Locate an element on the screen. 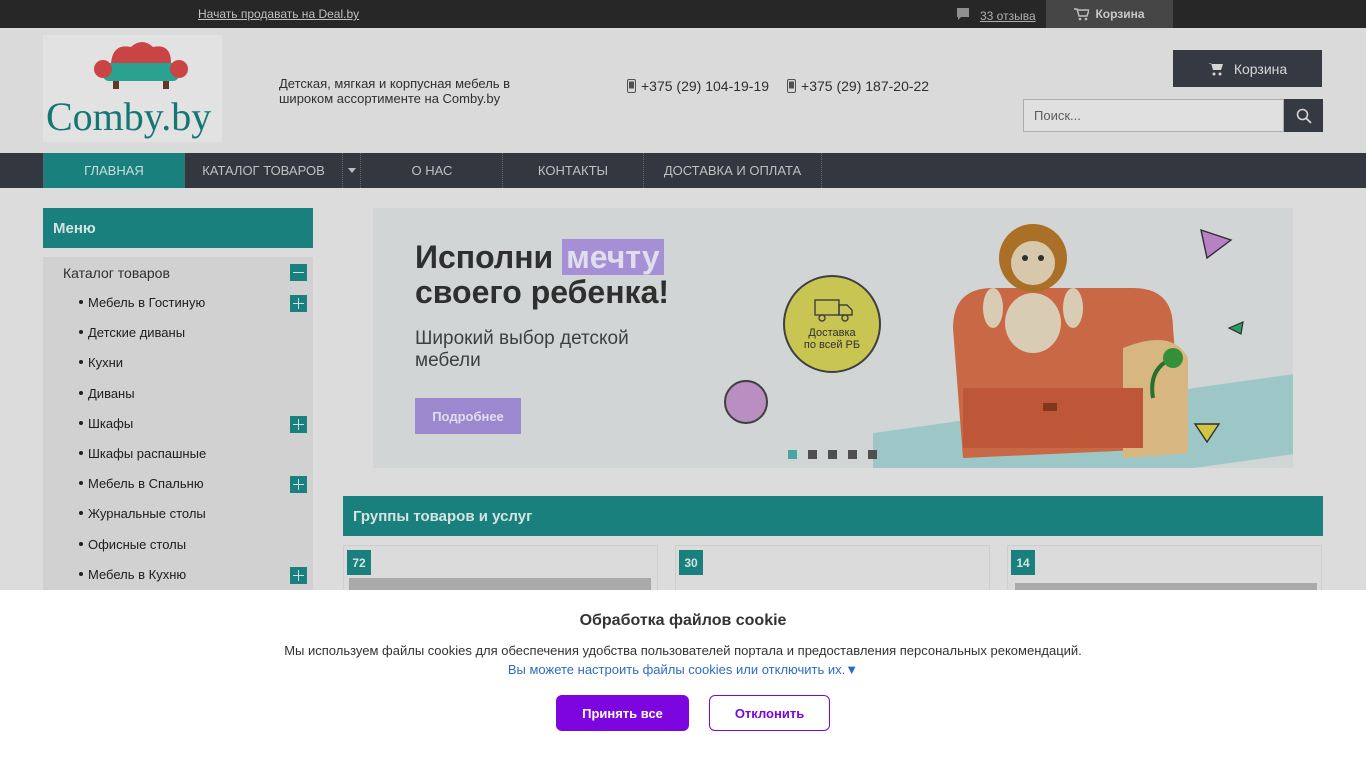 The width and height of the screenshot is (1366, 768). banner-title-line2: своего ребенка! is located at coordinates (542, 292).